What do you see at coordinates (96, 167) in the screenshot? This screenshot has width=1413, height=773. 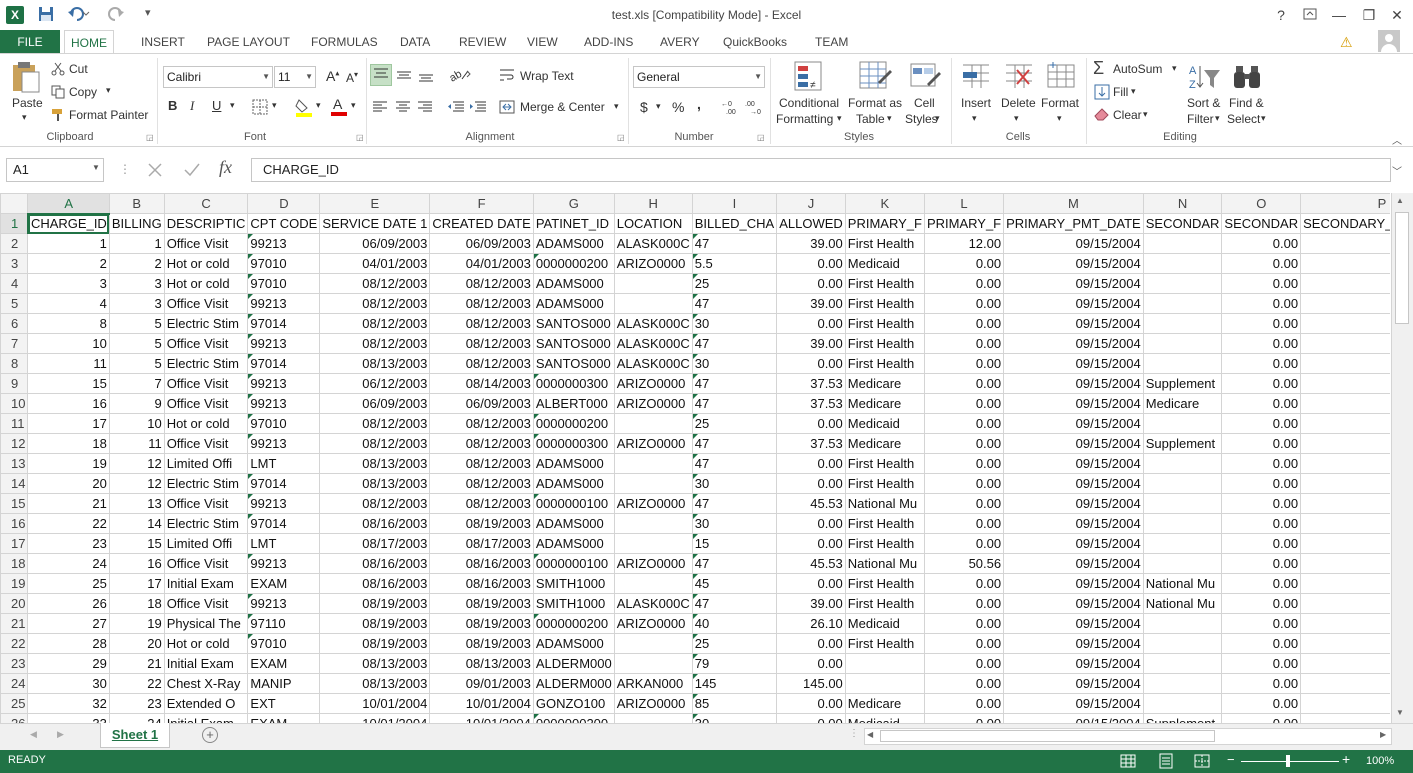 I see `name-box-dropdown-icon: ▼` at bounding box center [96, 167].